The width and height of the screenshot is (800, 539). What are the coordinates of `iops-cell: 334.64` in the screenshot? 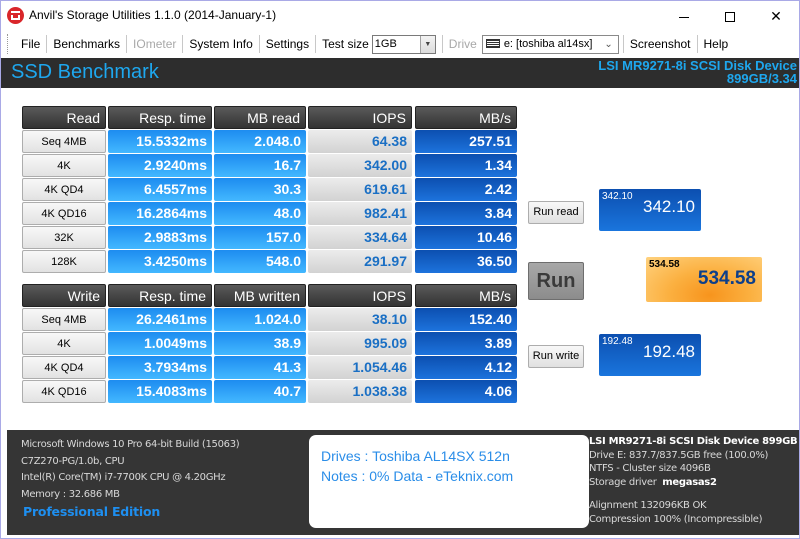 It's located at (360, 237).